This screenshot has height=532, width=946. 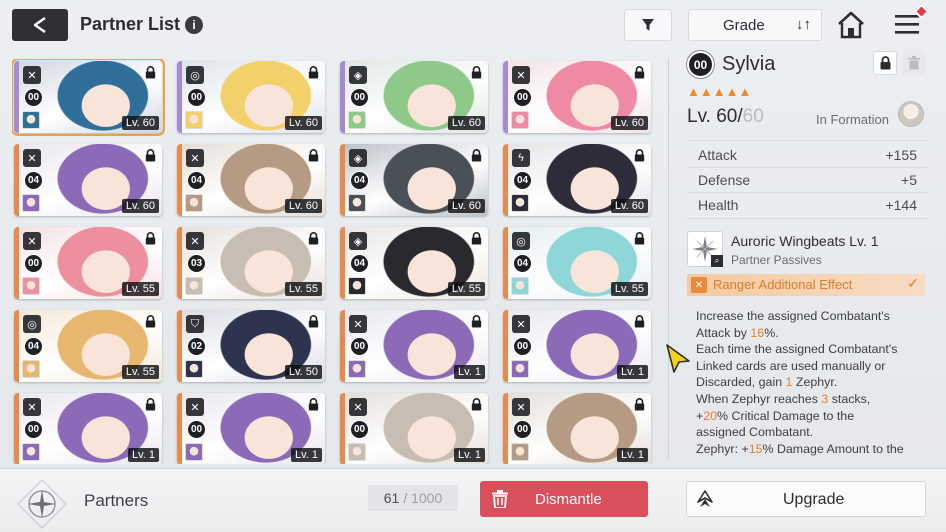 What do you see at coordinates (807, 180) in the screenshot?
I see `stat-row-defense: Defense +5` at bounding box center [807, 180].